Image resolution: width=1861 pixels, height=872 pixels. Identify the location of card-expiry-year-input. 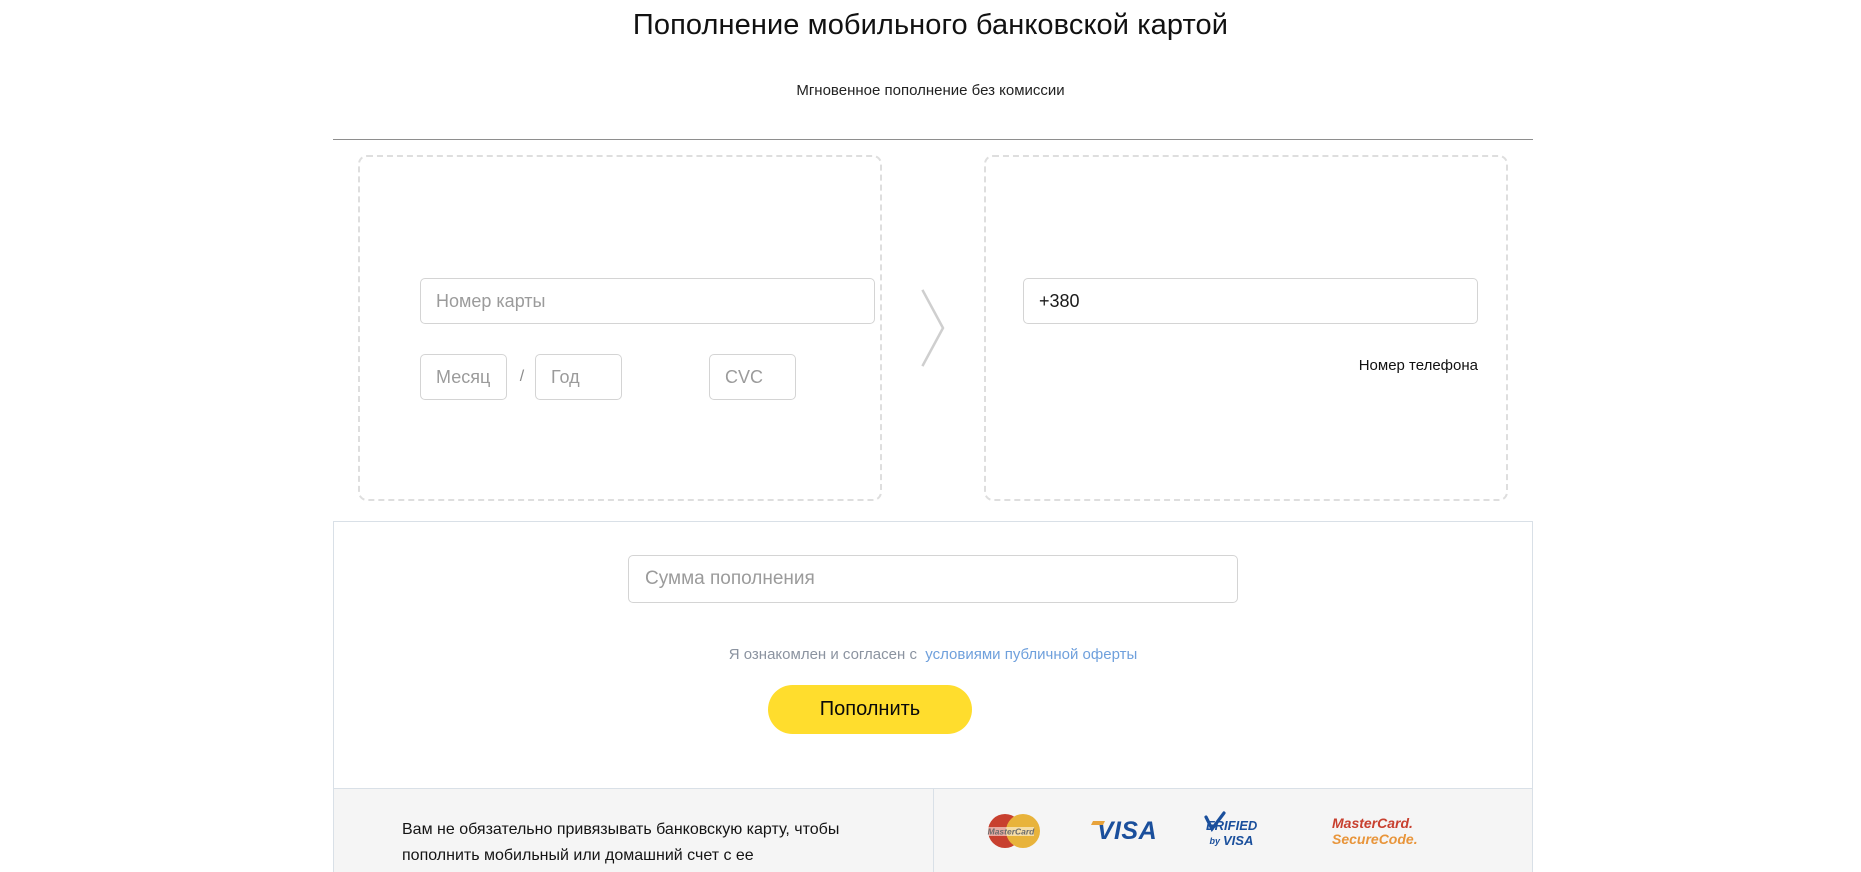
(578, 377).